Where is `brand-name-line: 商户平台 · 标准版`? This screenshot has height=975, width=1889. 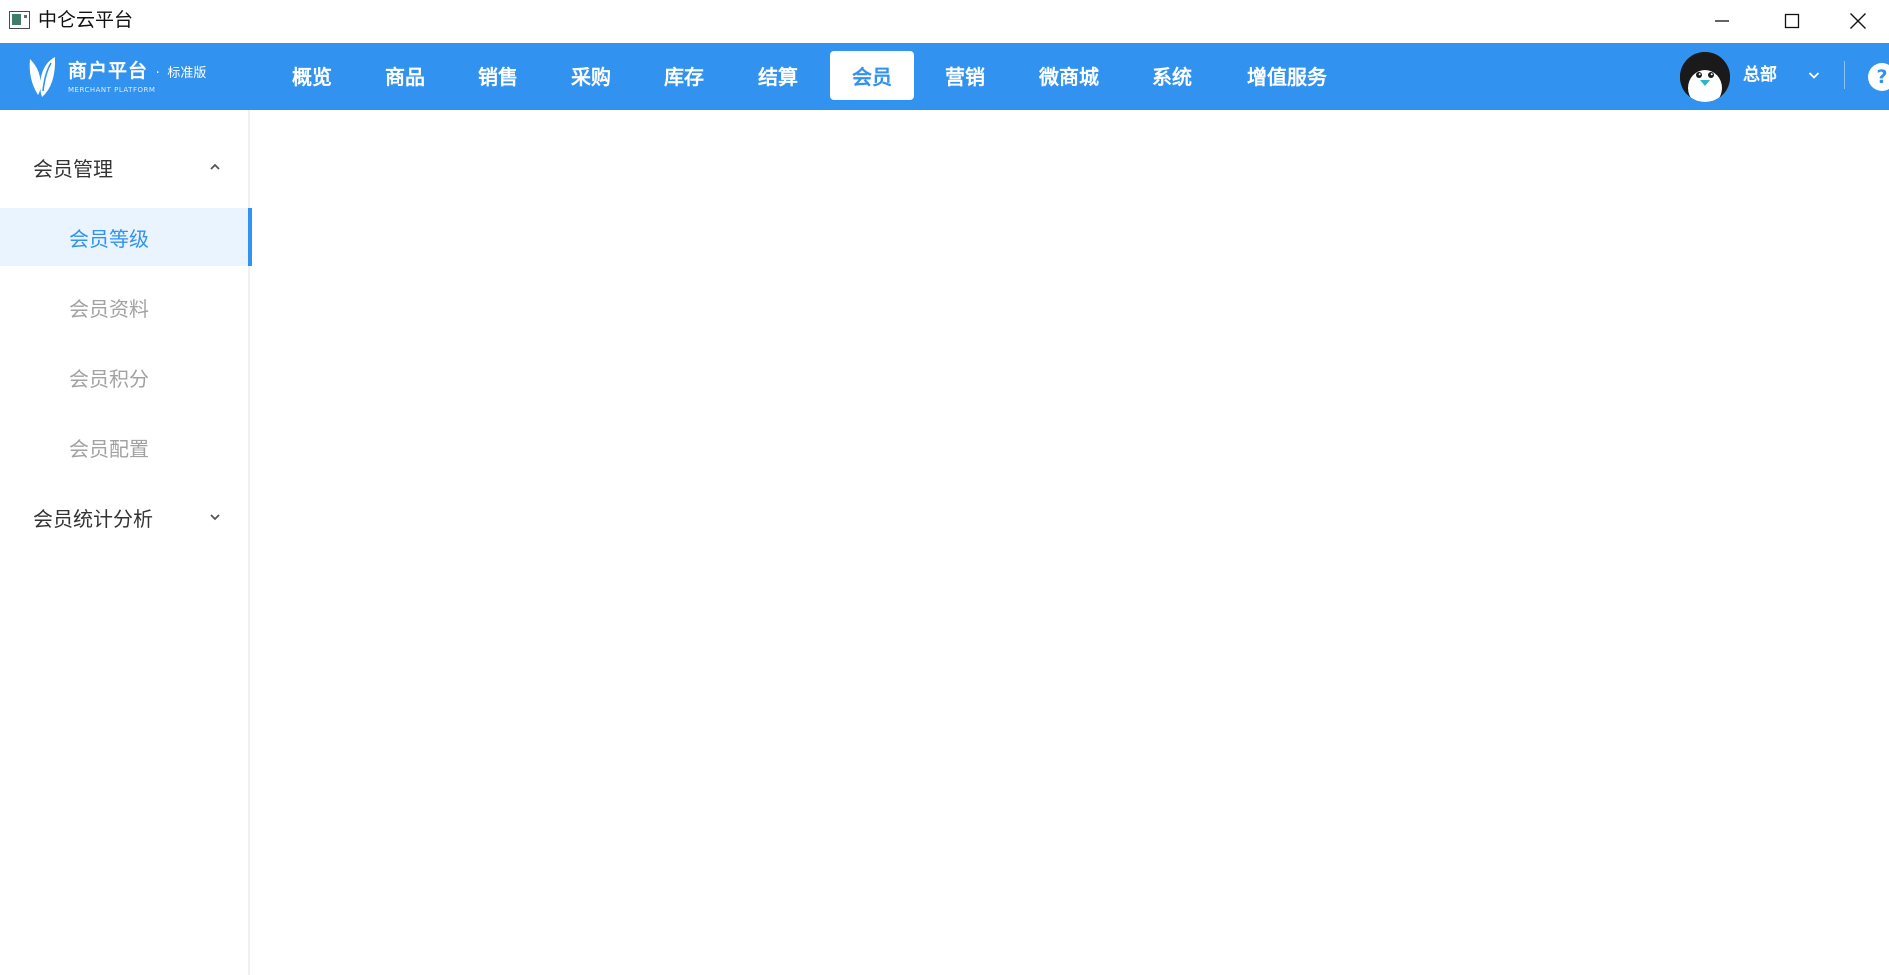
brand-name-line: 商户平台 · 标准版 is located at coordinates (168, 72).